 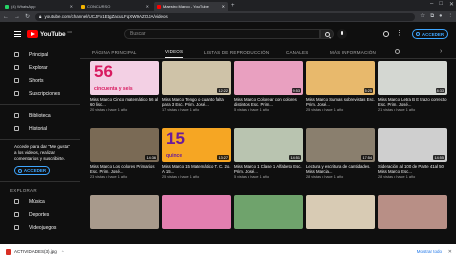 I want to click on window-controls: – □ ✕, so click(x=442, y=4).